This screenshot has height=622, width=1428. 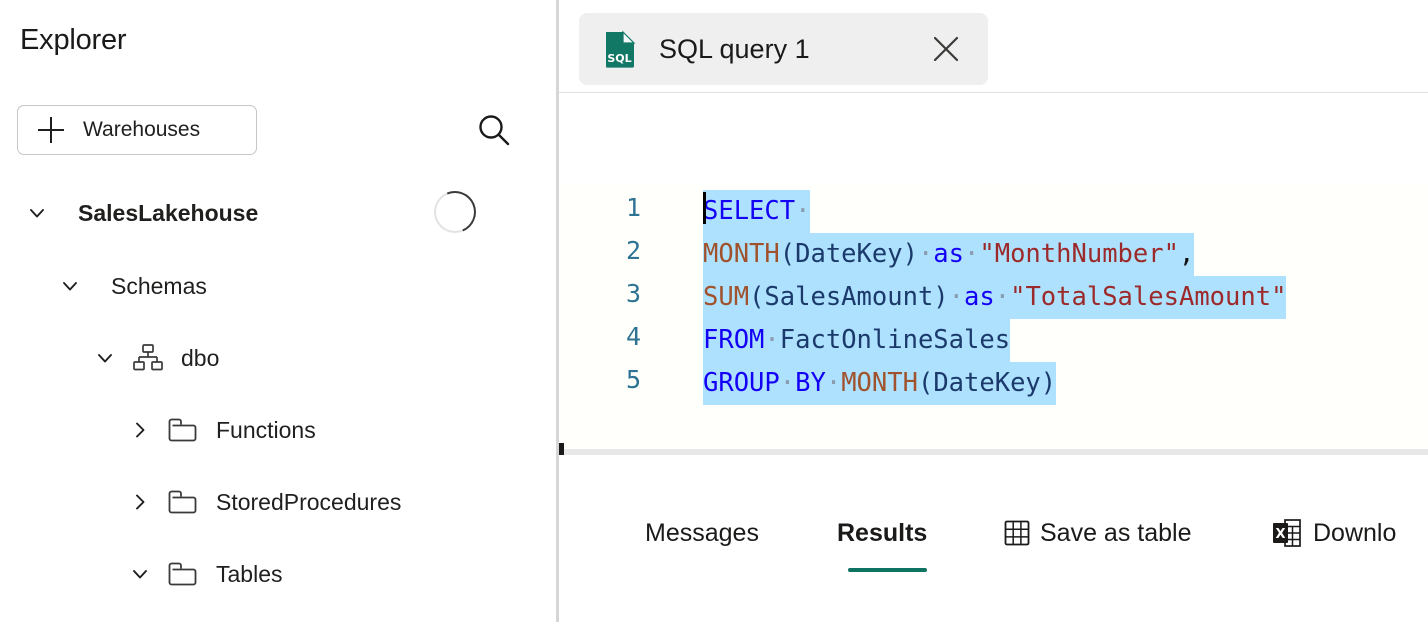 I want to click on tab-messages-label: Messages, so click(x=702, y=532).